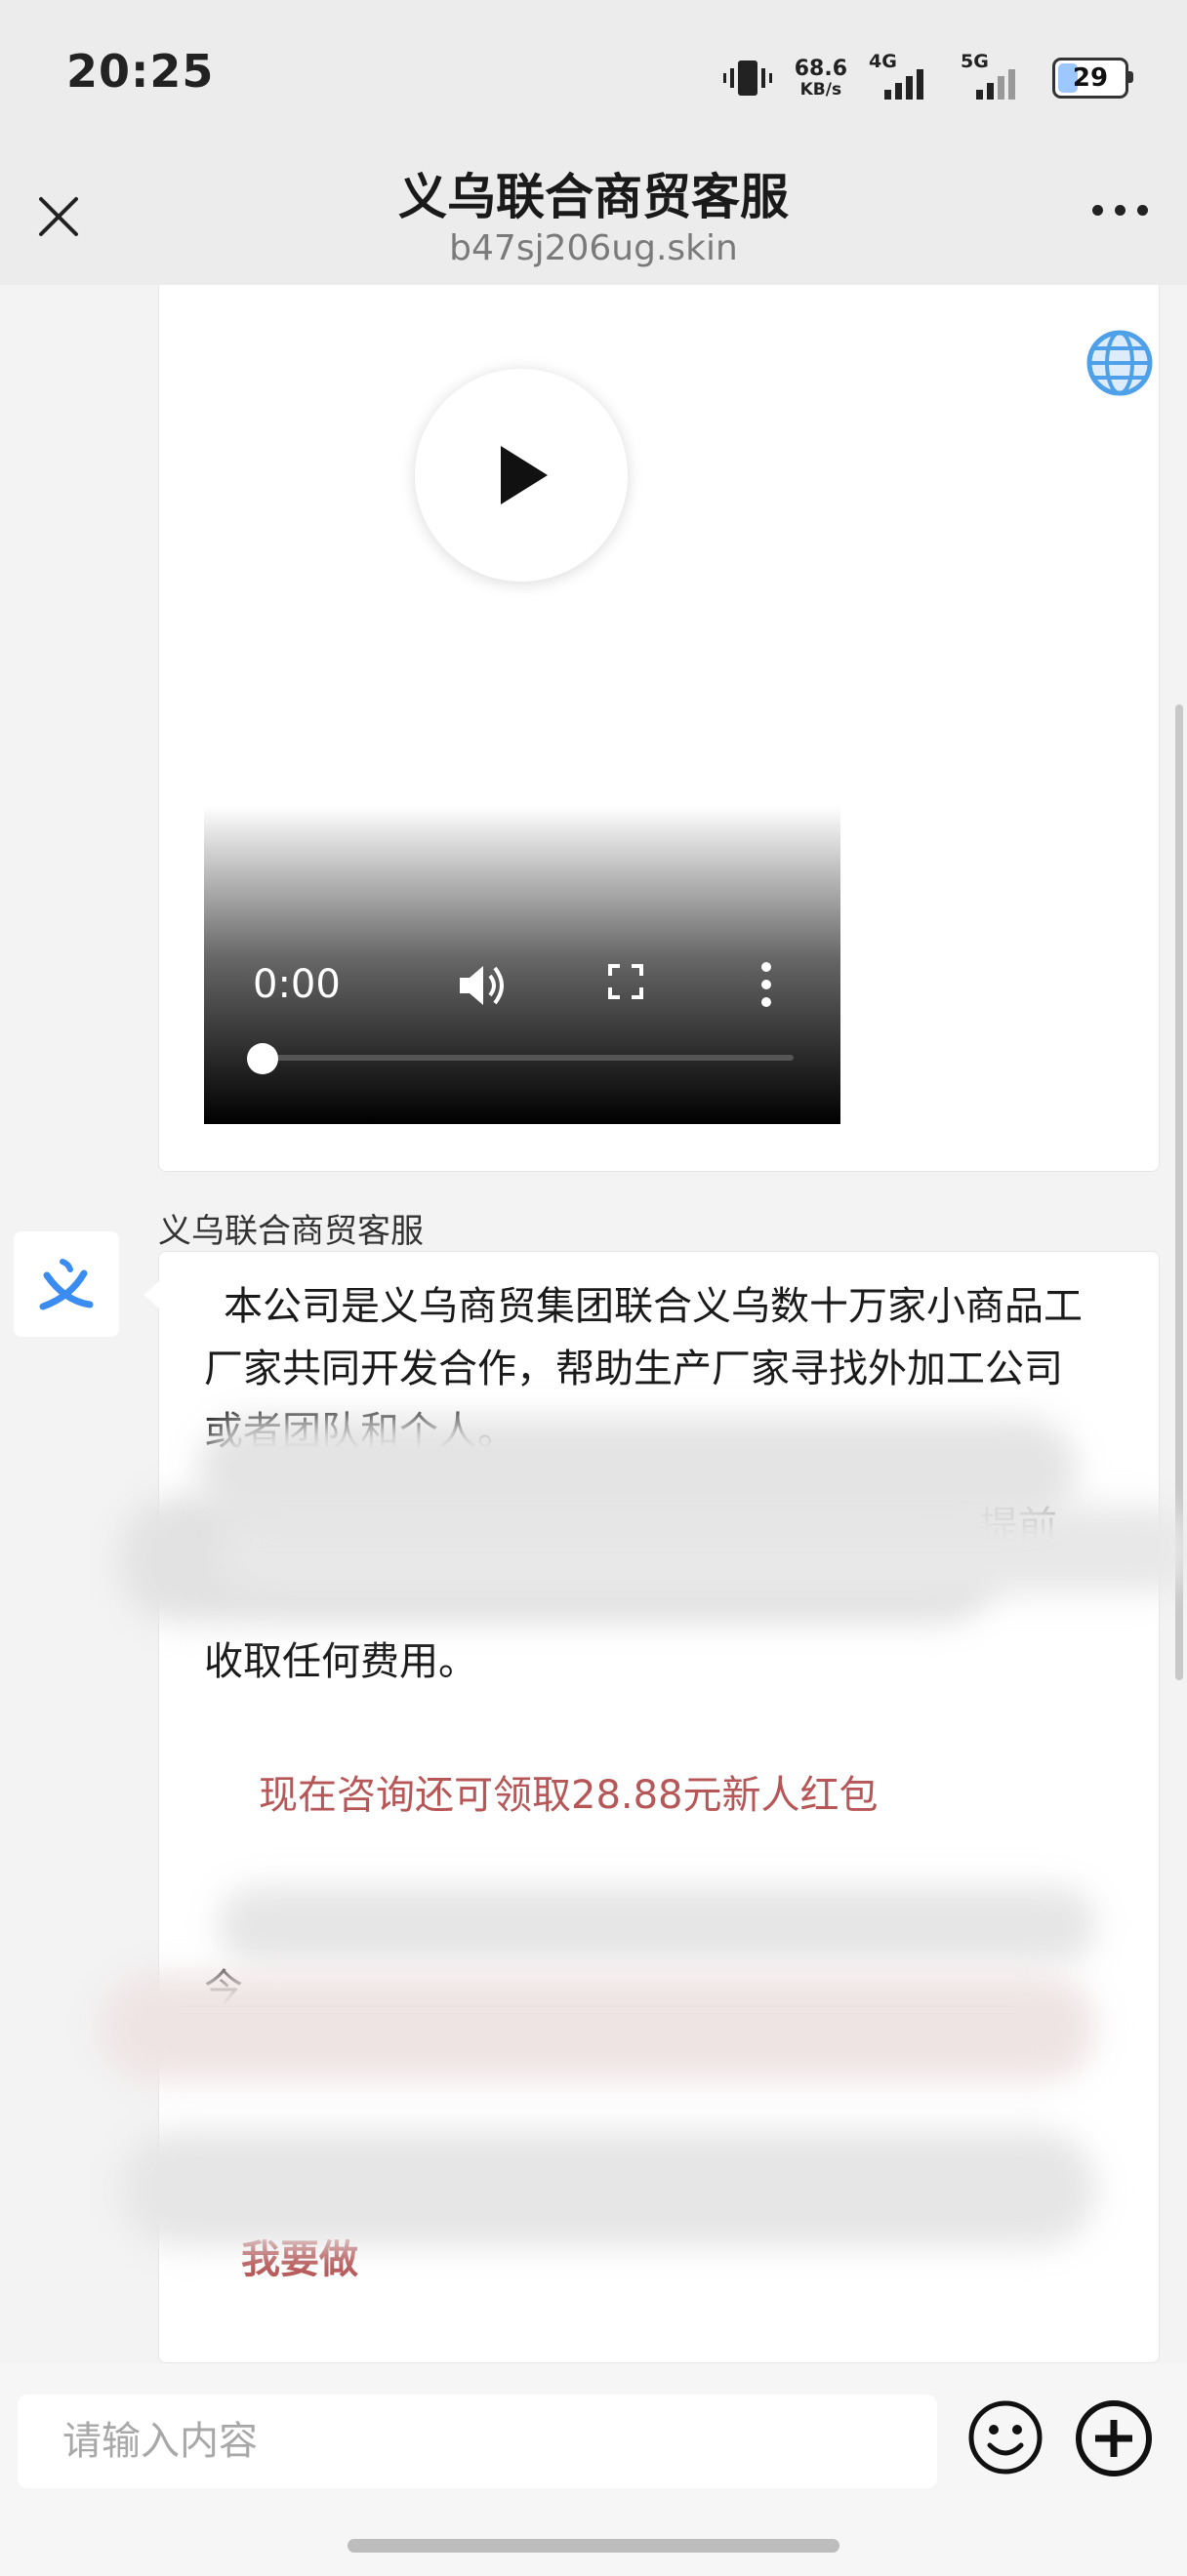  What do you see at coordinates (291, 1231) in the screenshot?
I see `sender-name: 义乌联合商贸客服` at bounding box center [291, 1231].